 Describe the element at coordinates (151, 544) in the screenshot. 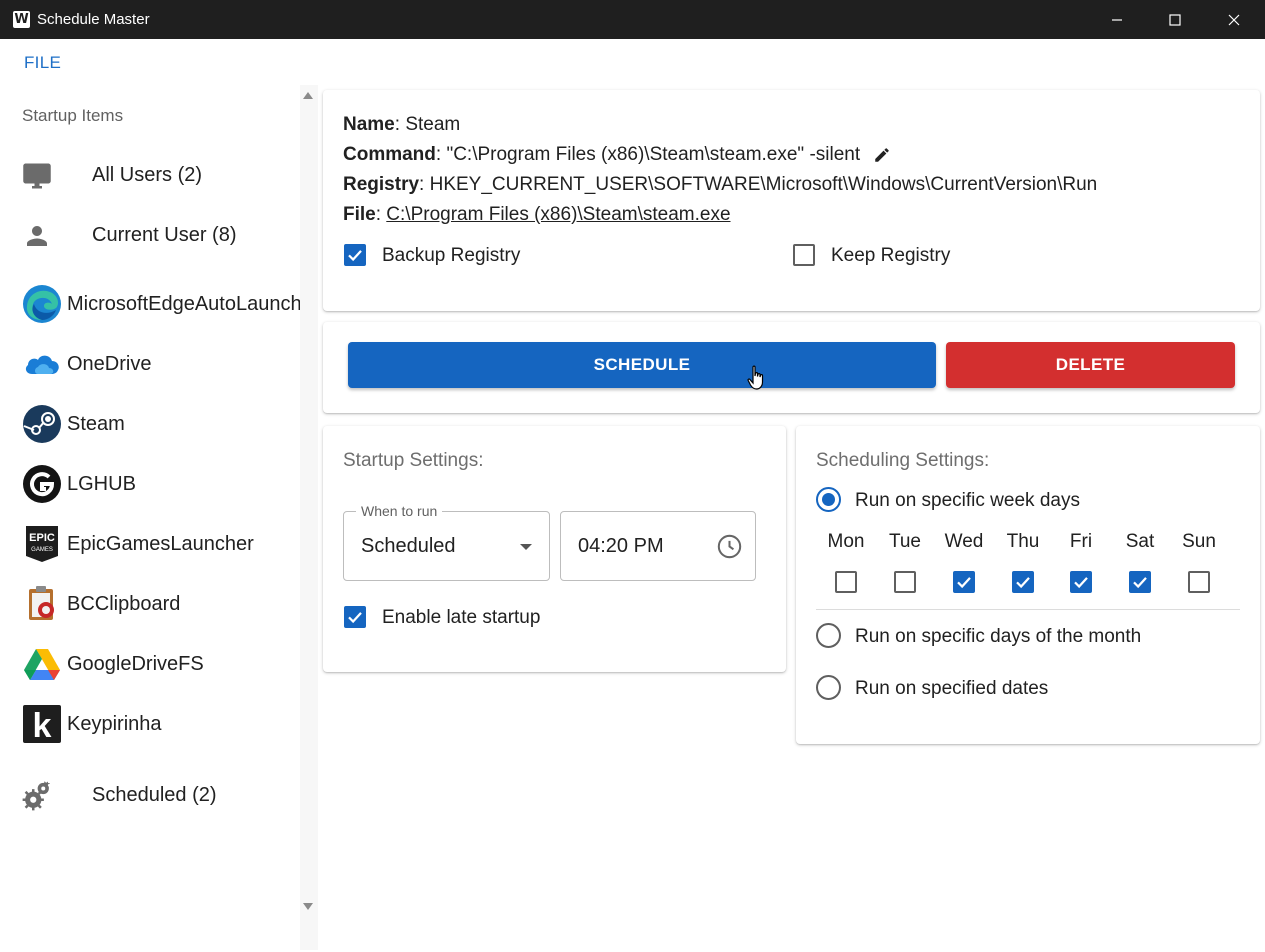

I see `sidebar-item-epicgameslauncher: EPIC GAMES EpicGamesLauncher` at that location.